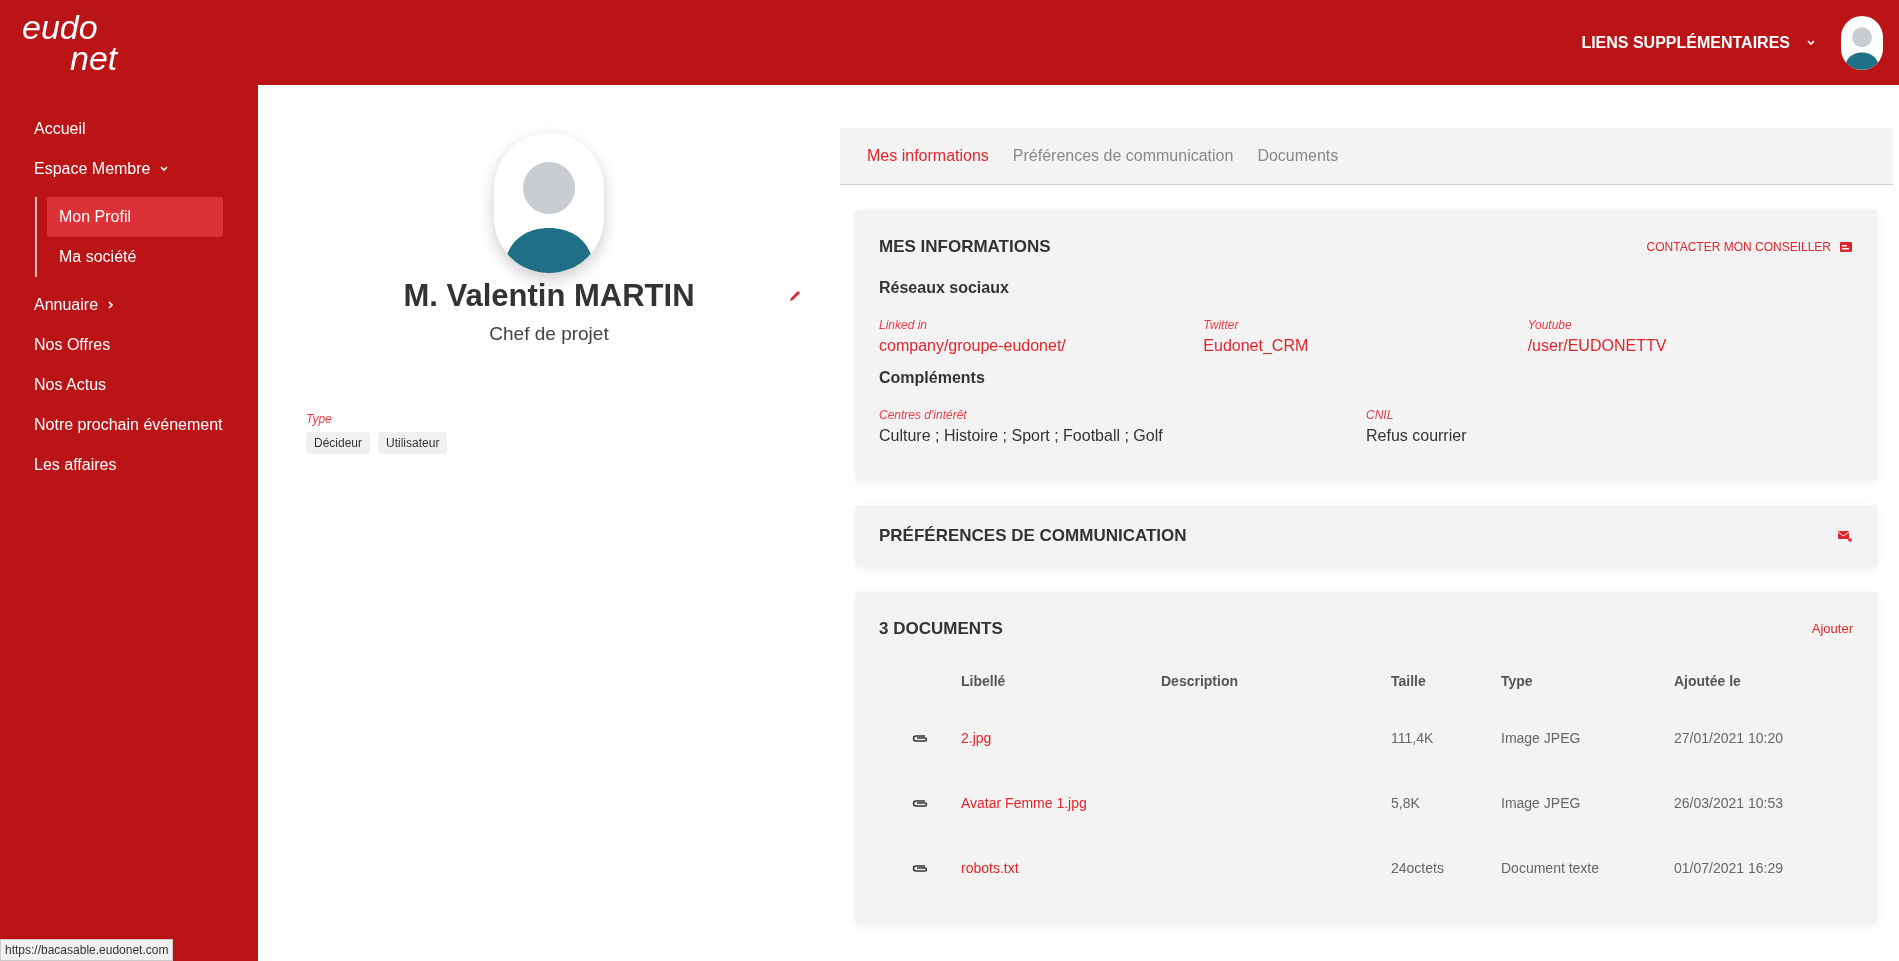 This screenshot has width=1899, height=961. What do you see at coordinates (1123, 156) in the screenshot?
I see `tab: Préférences de communication` at bounding box center [1123, 156].